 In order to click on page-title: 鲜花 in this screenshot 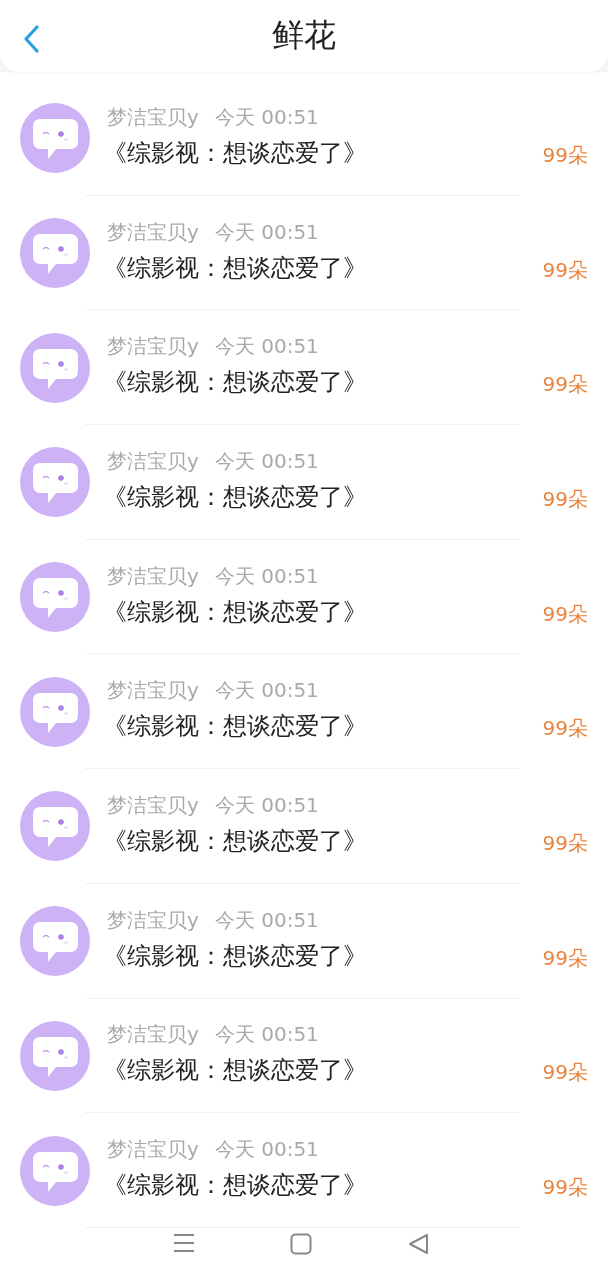, I will do `click(304, 35)`.